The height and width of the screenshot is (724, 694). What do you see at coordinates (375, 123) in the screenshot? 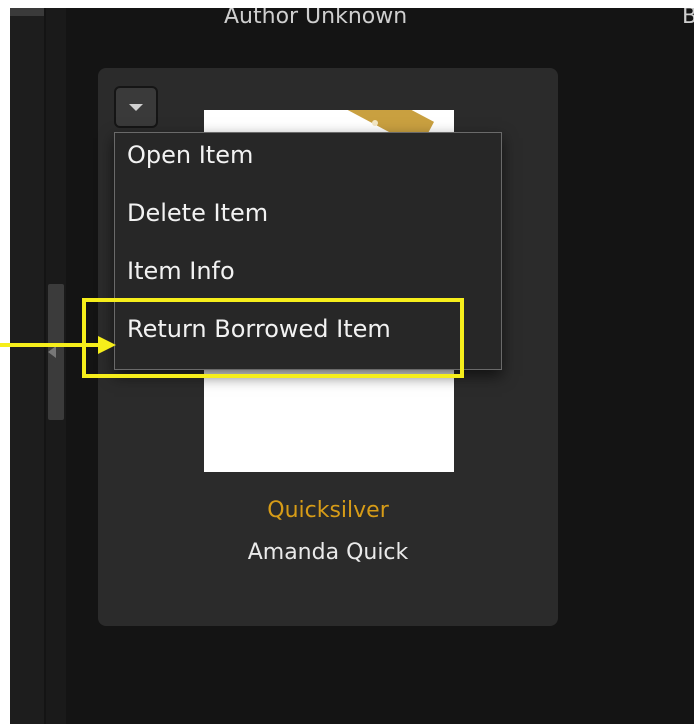
I see `tag-hole` at bounding box center [375, 123].